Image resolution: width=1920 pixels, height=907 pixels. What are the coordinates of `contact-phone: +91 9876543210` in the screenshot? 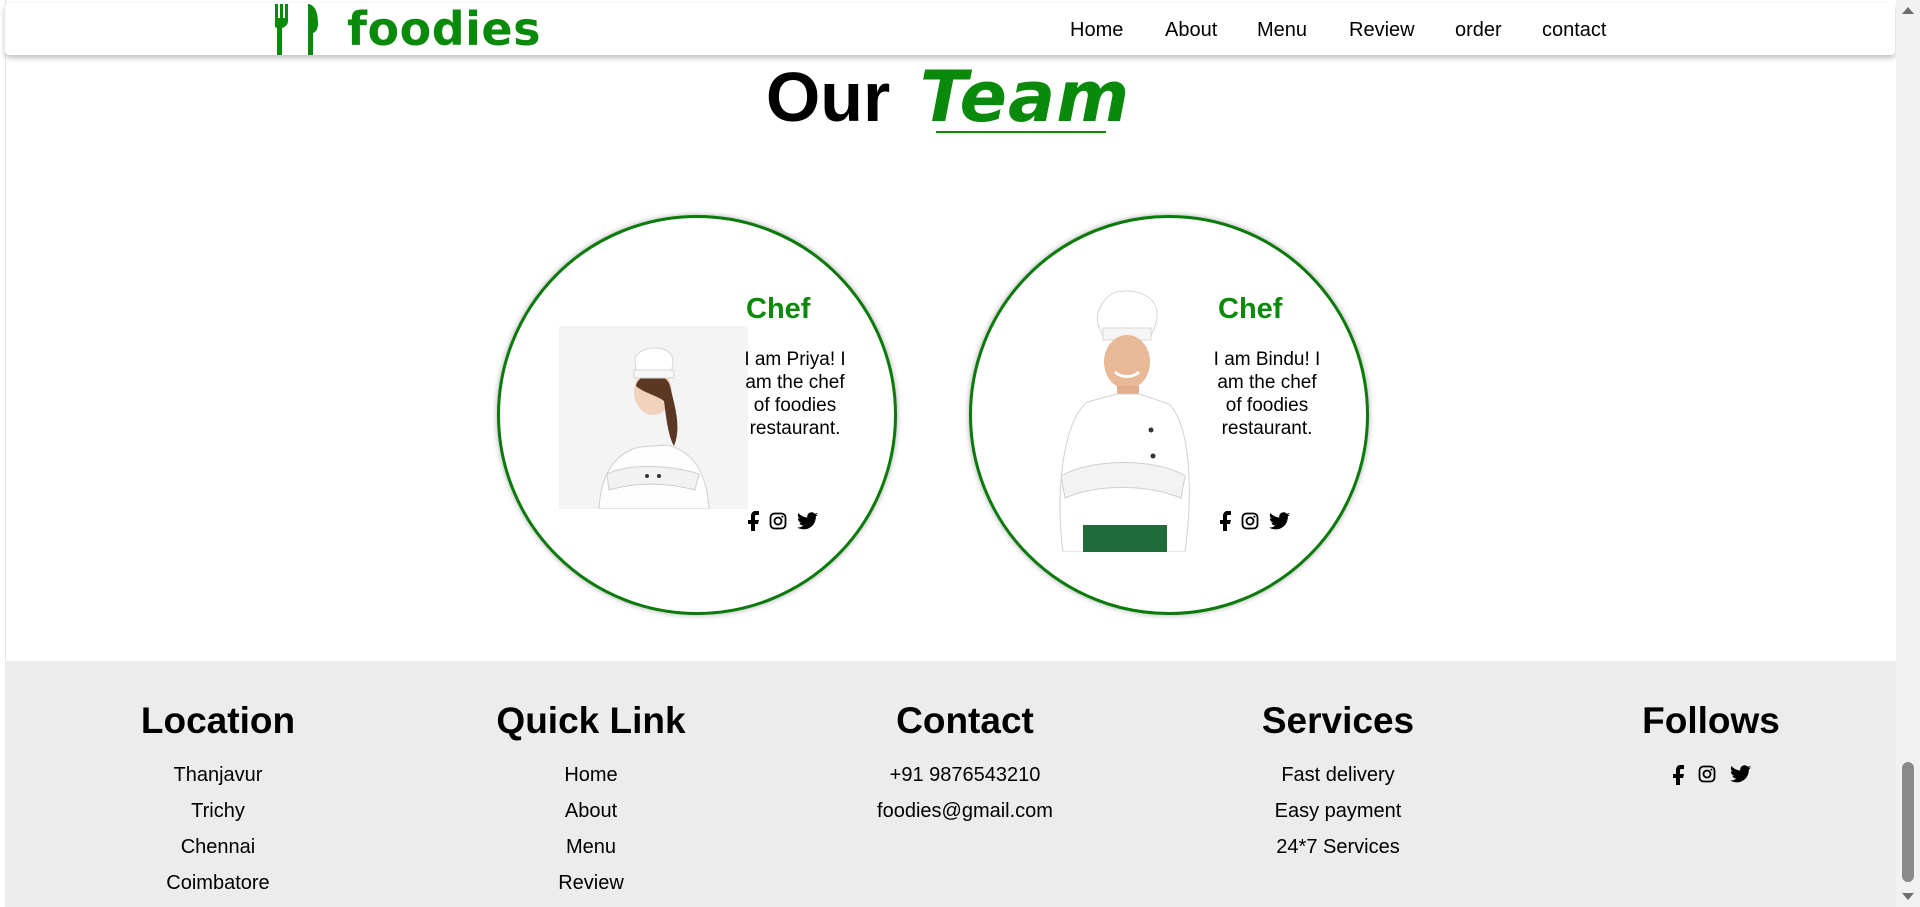 It's located at (965, 775).